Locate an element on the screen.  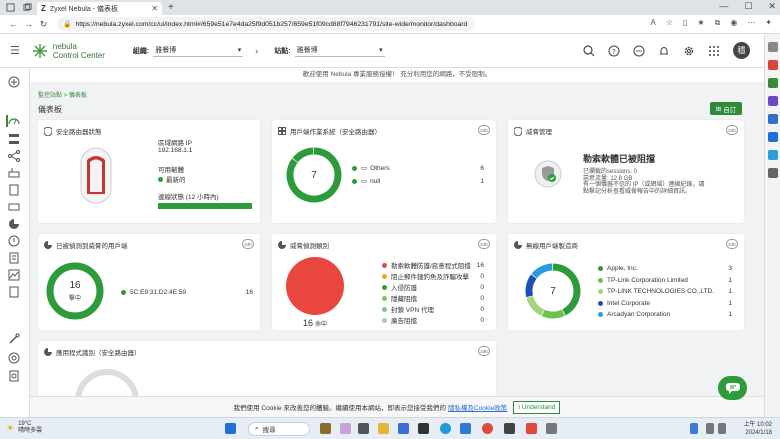
add-sidebar-icon is located at coordinates (773, 173).